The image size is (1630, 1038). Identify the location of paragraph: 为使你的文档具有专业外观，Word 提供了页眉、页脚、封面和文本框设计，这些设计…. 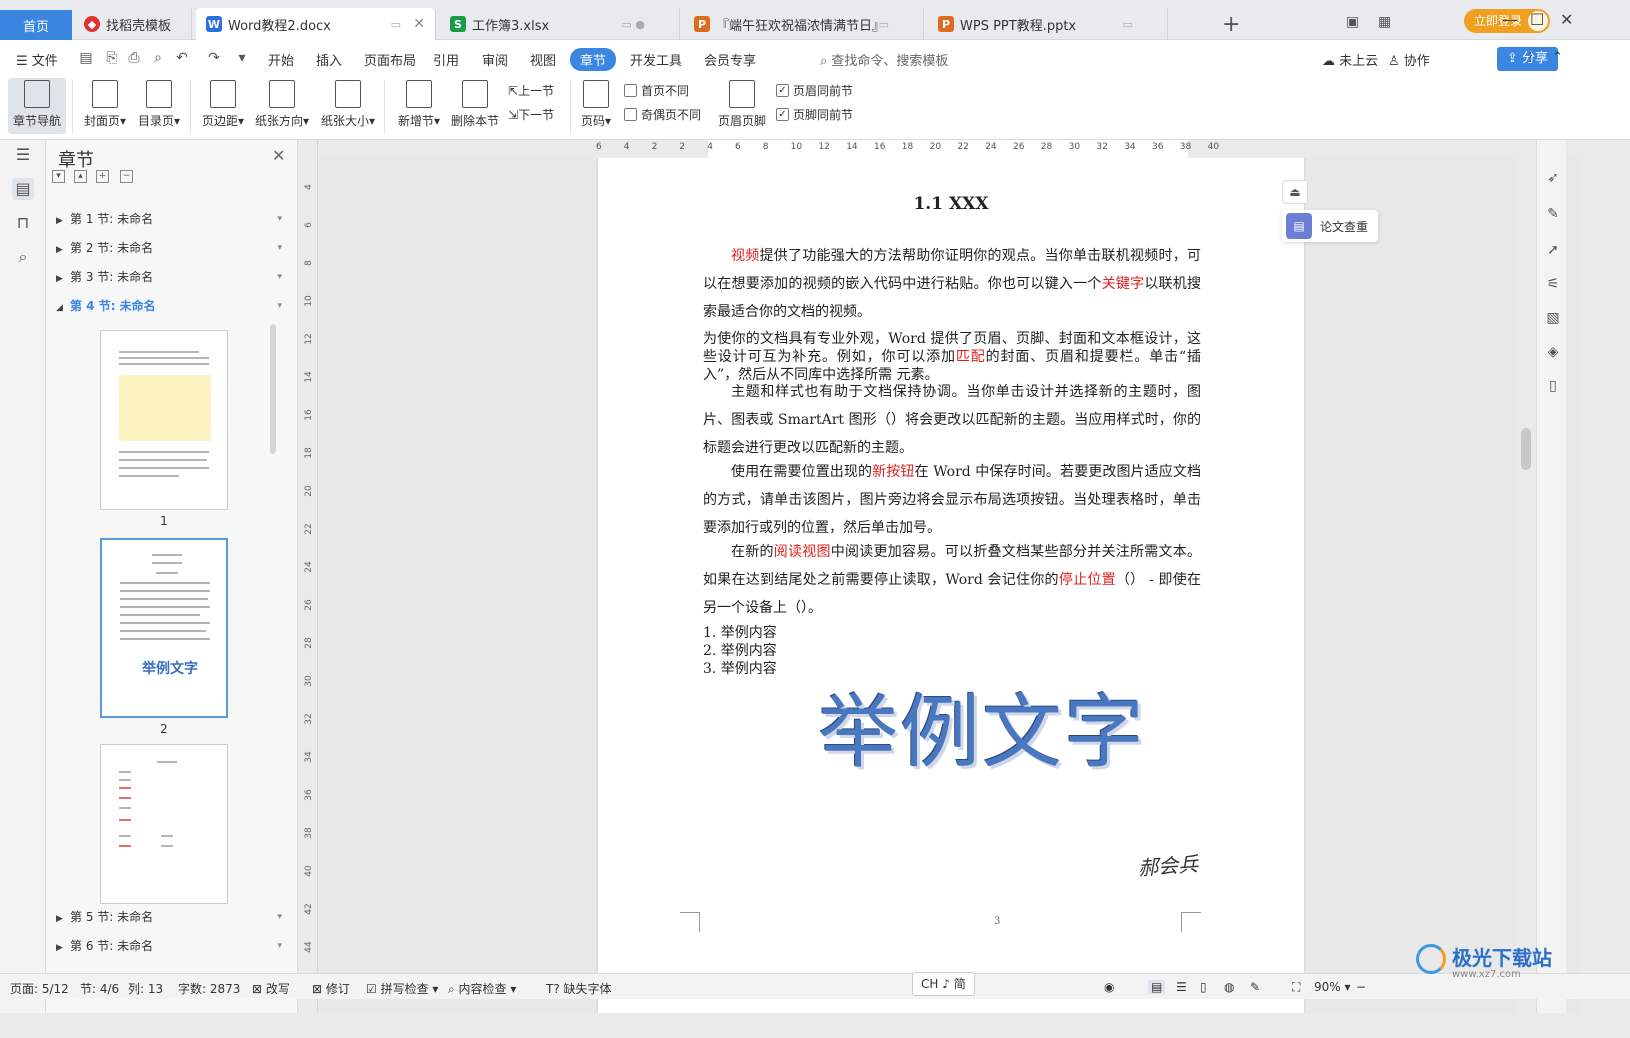
(952, 357).